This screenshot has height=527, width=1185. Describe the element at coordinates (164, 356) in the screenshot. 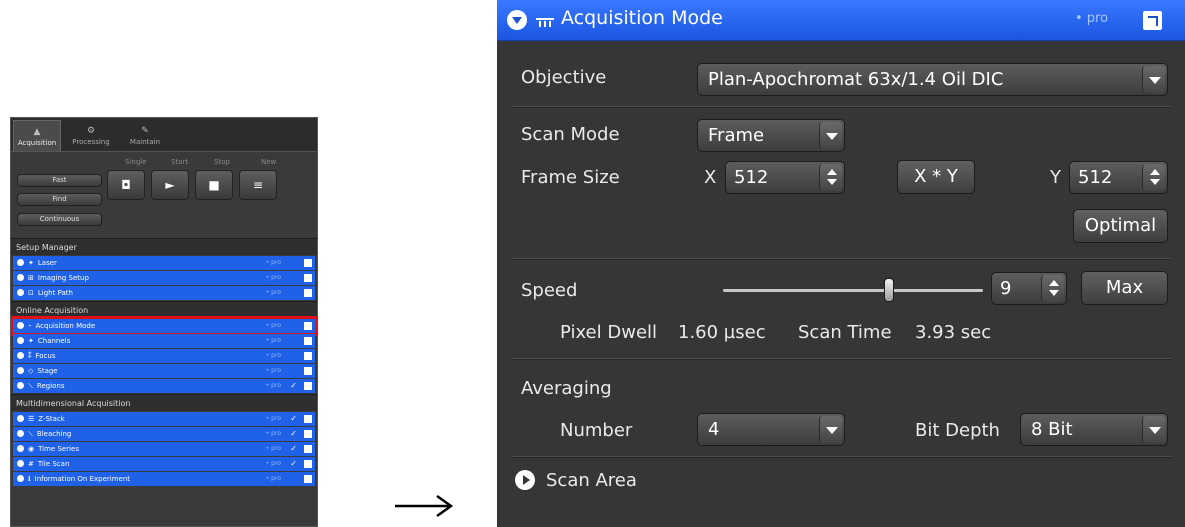

I see `tool-row-focus: ⁑ Focus • pro` at that location.